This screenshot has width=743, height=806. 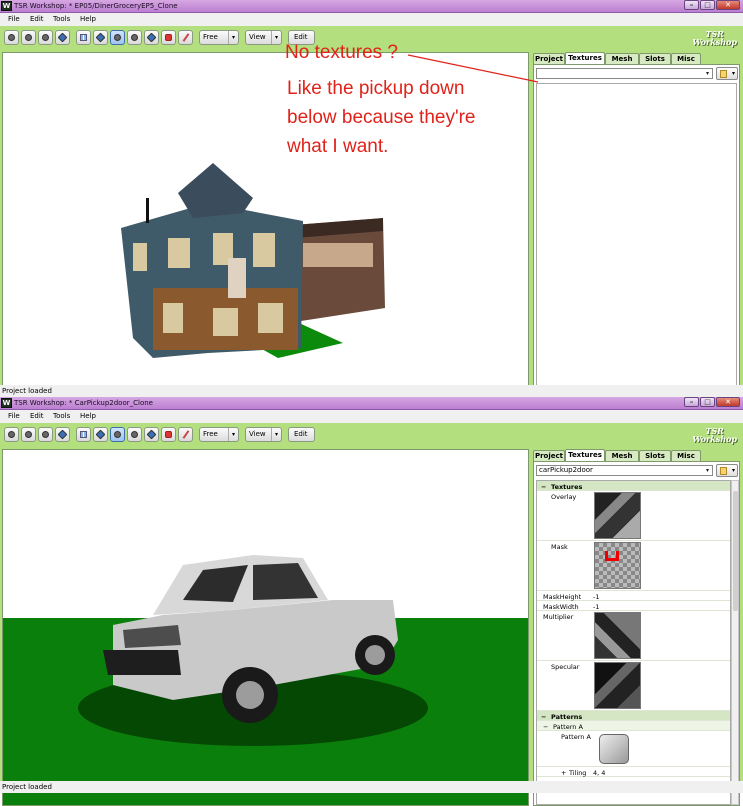 I want to click on section-textures: − Textures, so click(x=633, y=486).